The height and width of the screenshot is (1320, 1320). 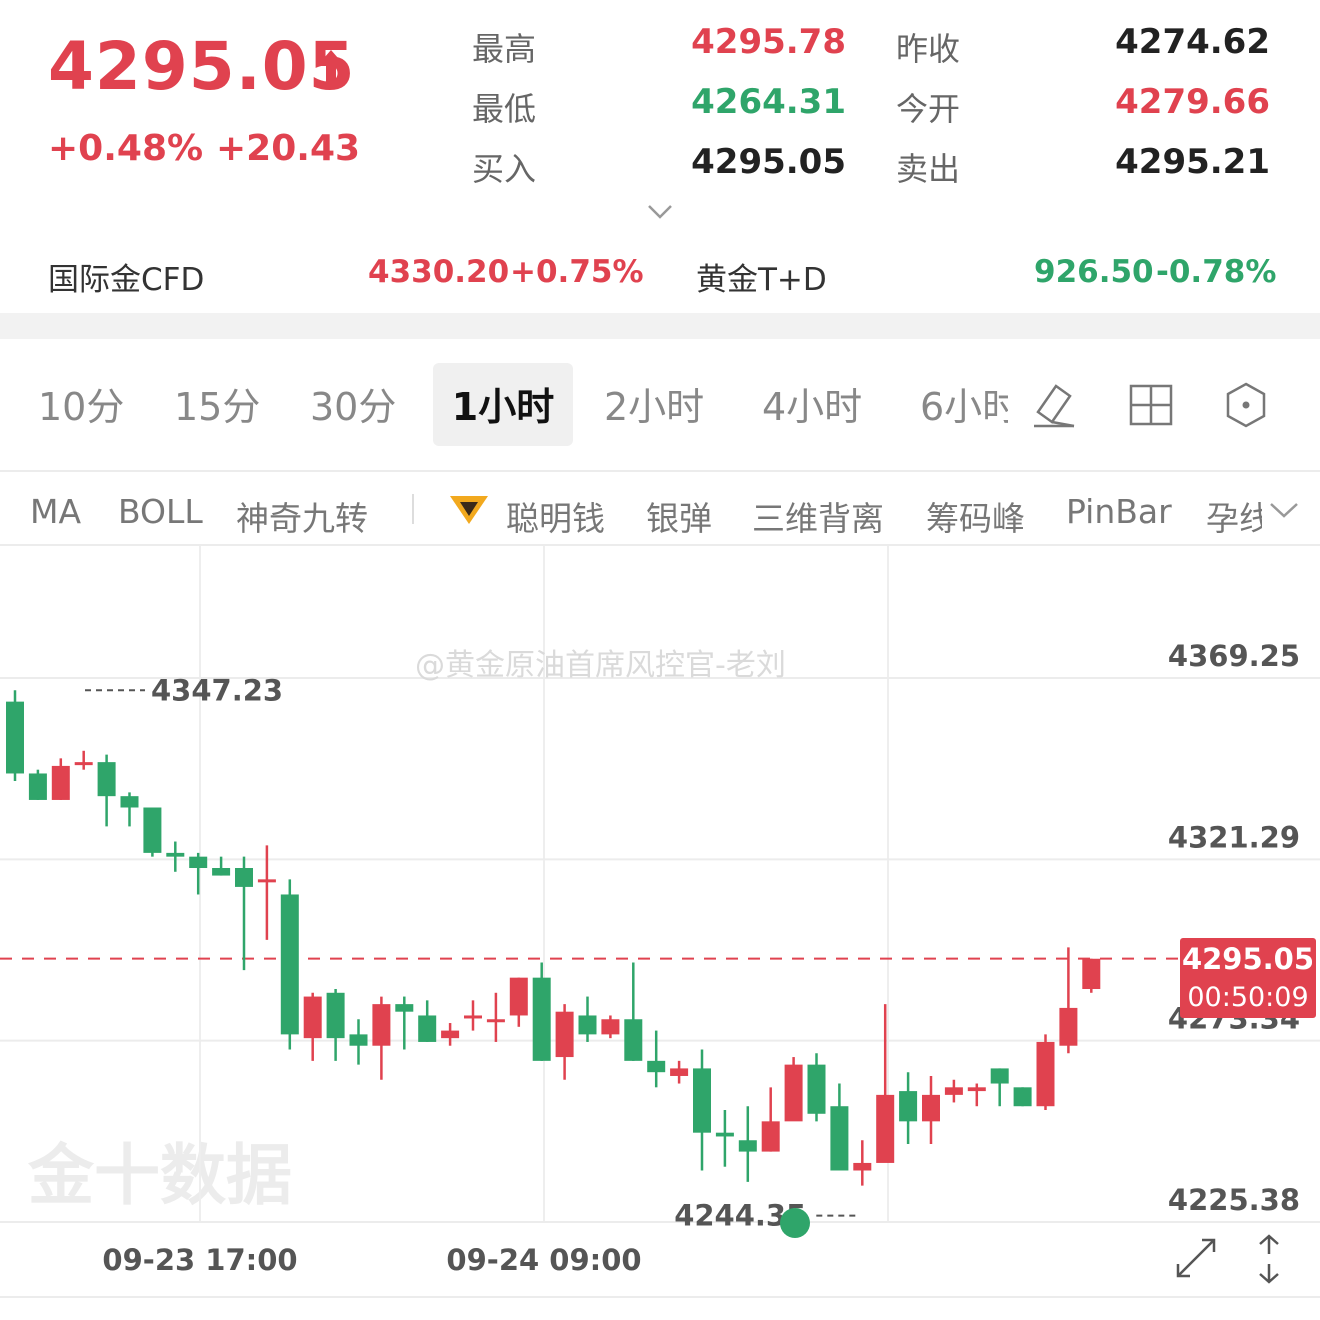 What do you see at coordinates (199, 1260) in the screenshot?
I see `x-tick-label: 09-23 17:00` at bounding box center [199, 1260].